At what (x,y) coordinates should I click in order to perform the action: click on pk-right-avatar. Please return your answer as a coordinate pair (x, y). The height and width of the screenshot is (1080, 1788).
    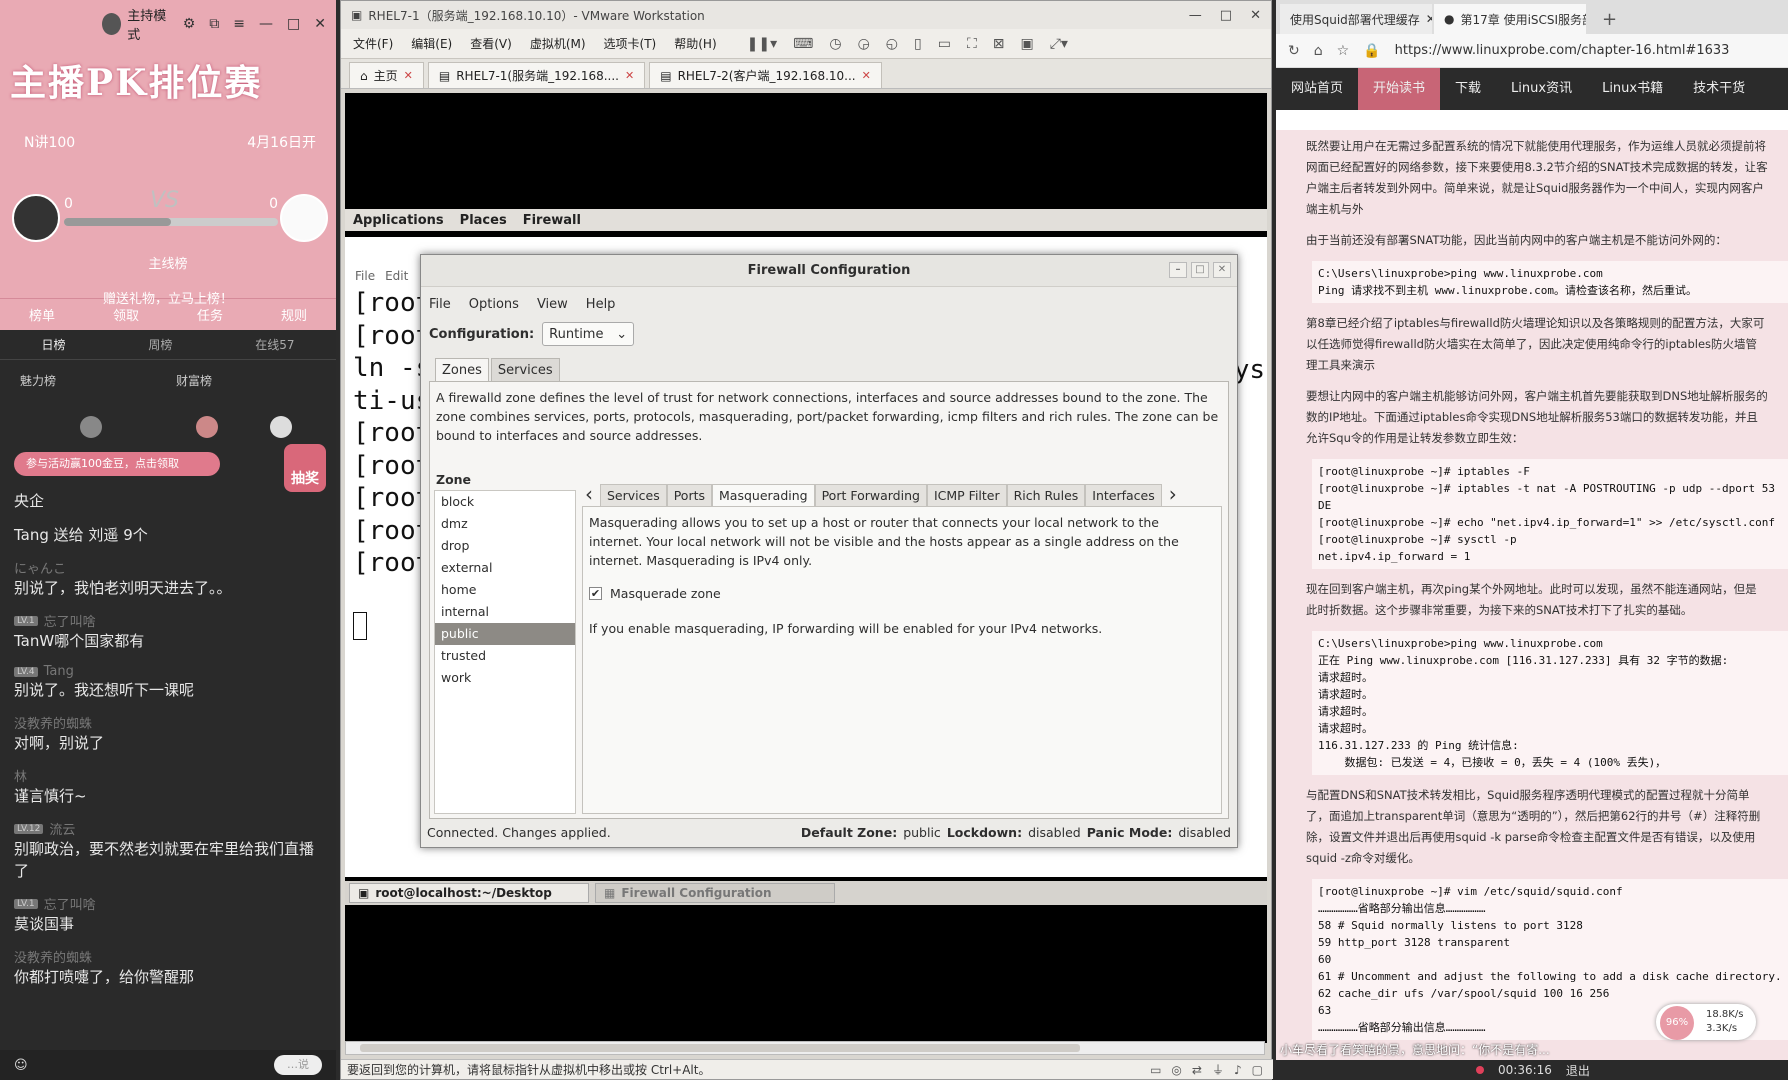
    Looking at the image, I should click on (304, 218).